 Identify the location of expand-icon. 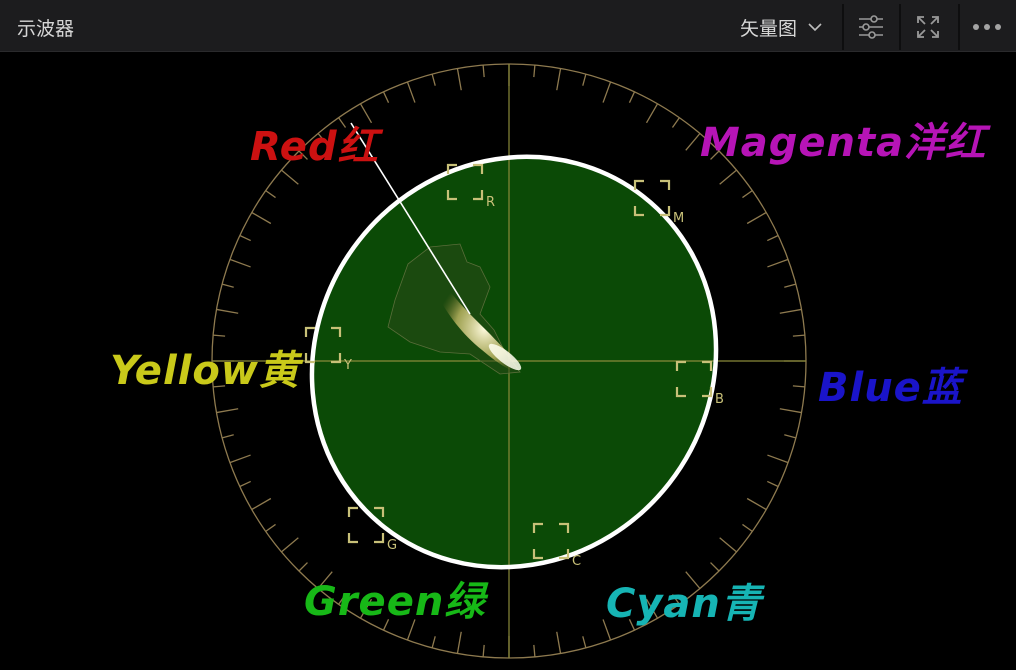
(928, 27).